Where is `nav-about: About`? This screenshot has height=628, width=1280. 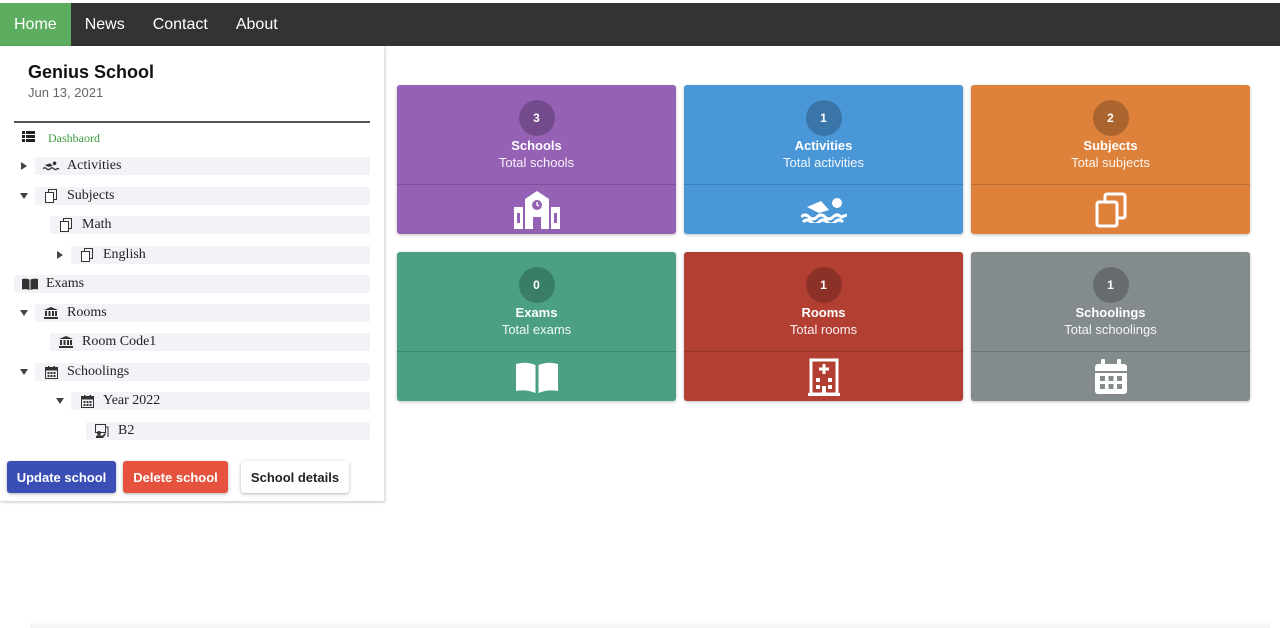 nav-about: About is located at coordinates (257, 24).